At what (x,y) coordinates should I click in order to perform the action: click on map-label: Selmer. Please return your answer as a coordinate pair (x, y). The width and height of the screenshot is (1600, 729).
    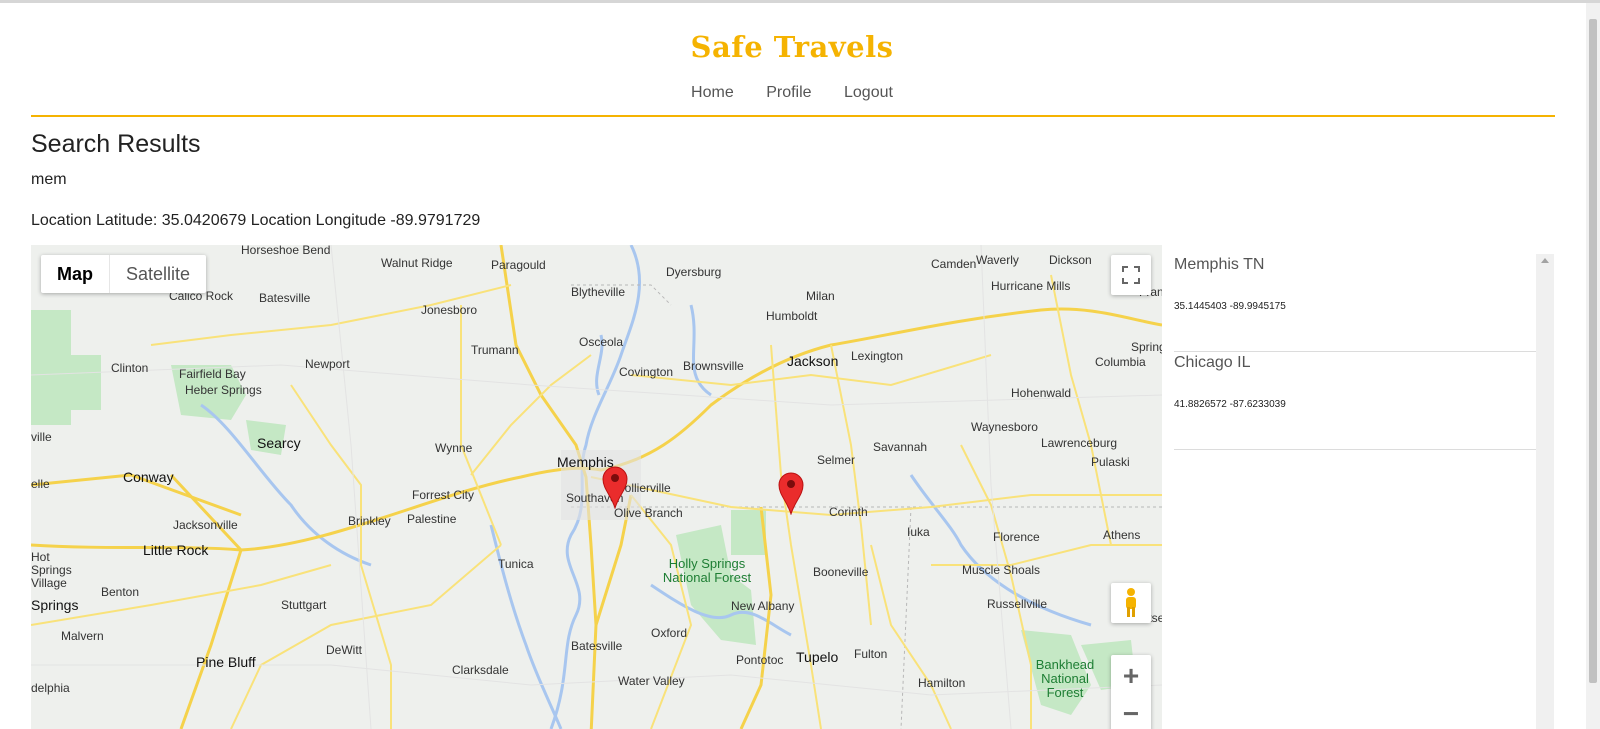
    Looking at the image, I should click on (836, 460).